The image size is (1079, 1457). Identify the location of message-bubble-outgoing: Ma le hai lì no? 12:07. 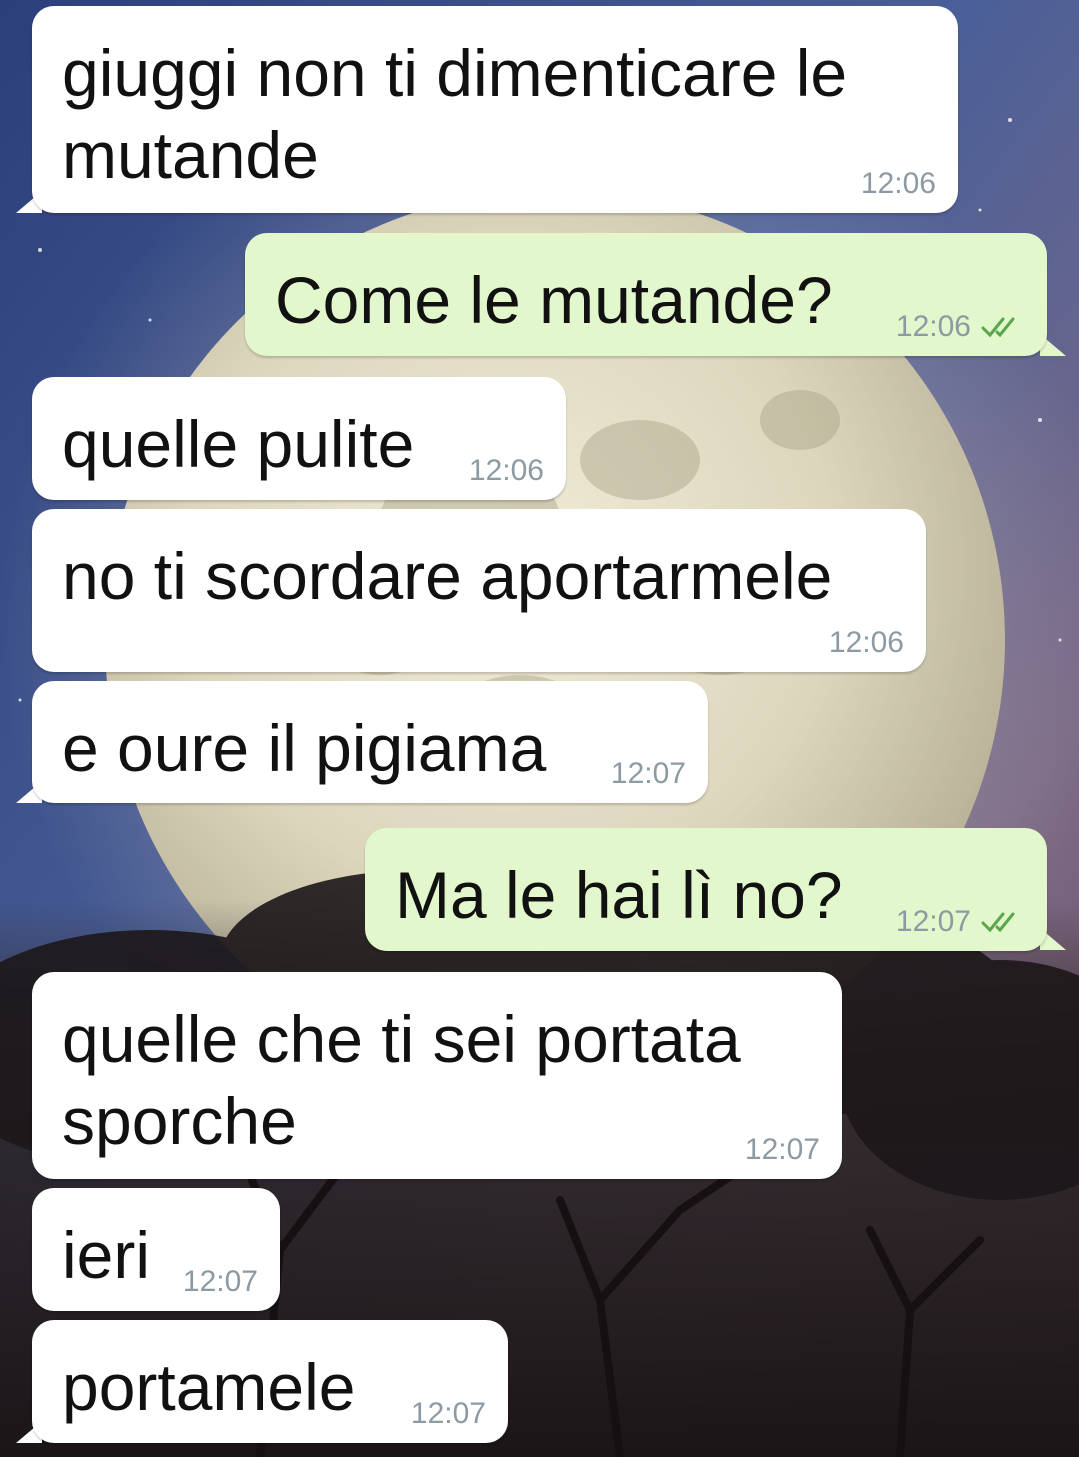
(706, 889).